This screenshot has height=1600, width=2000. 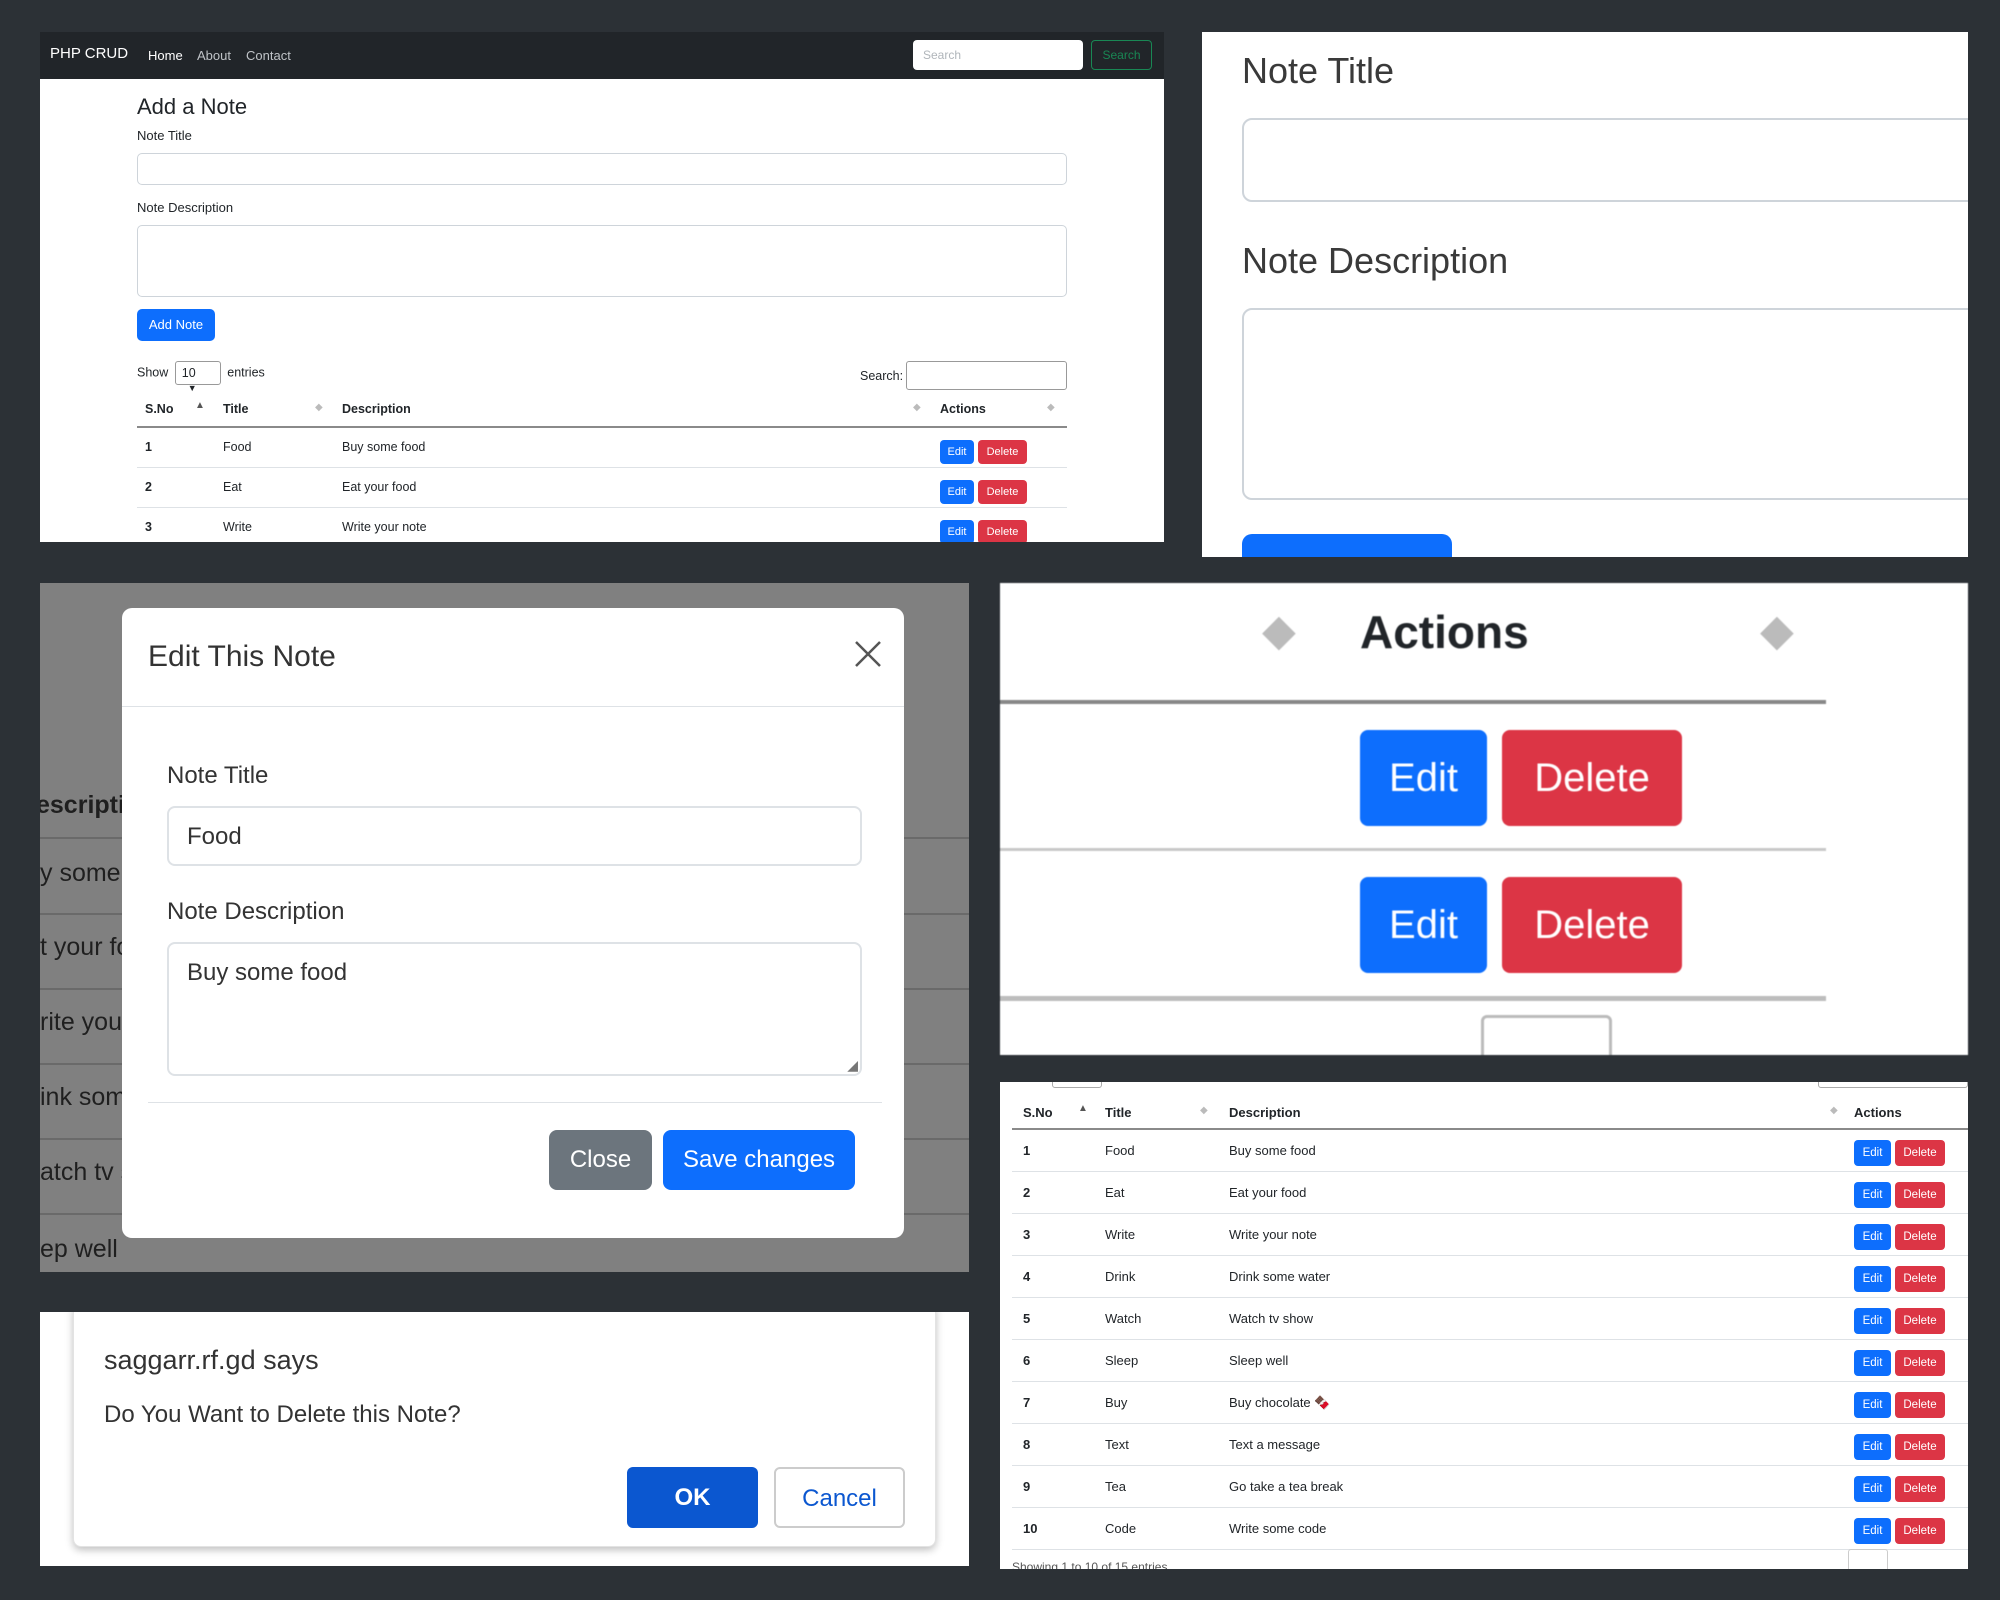 I want to click on entries-select-partial, so click(x=1077, y=1085).